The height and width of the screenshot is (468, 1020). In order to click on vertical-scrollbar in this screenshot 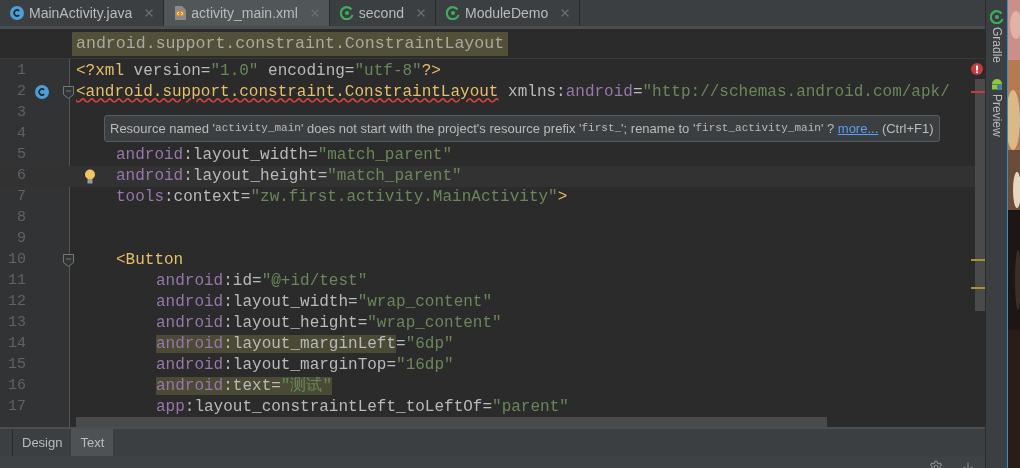, I will do `click(980, 195)`.